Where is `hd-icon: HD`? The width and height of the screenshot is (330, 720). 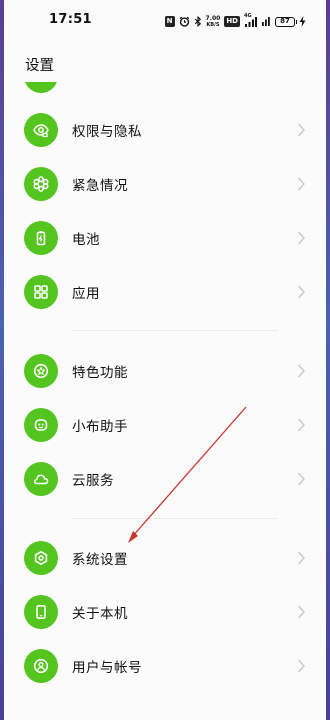 hd-icon: HD is located at coordinates (232, 21).